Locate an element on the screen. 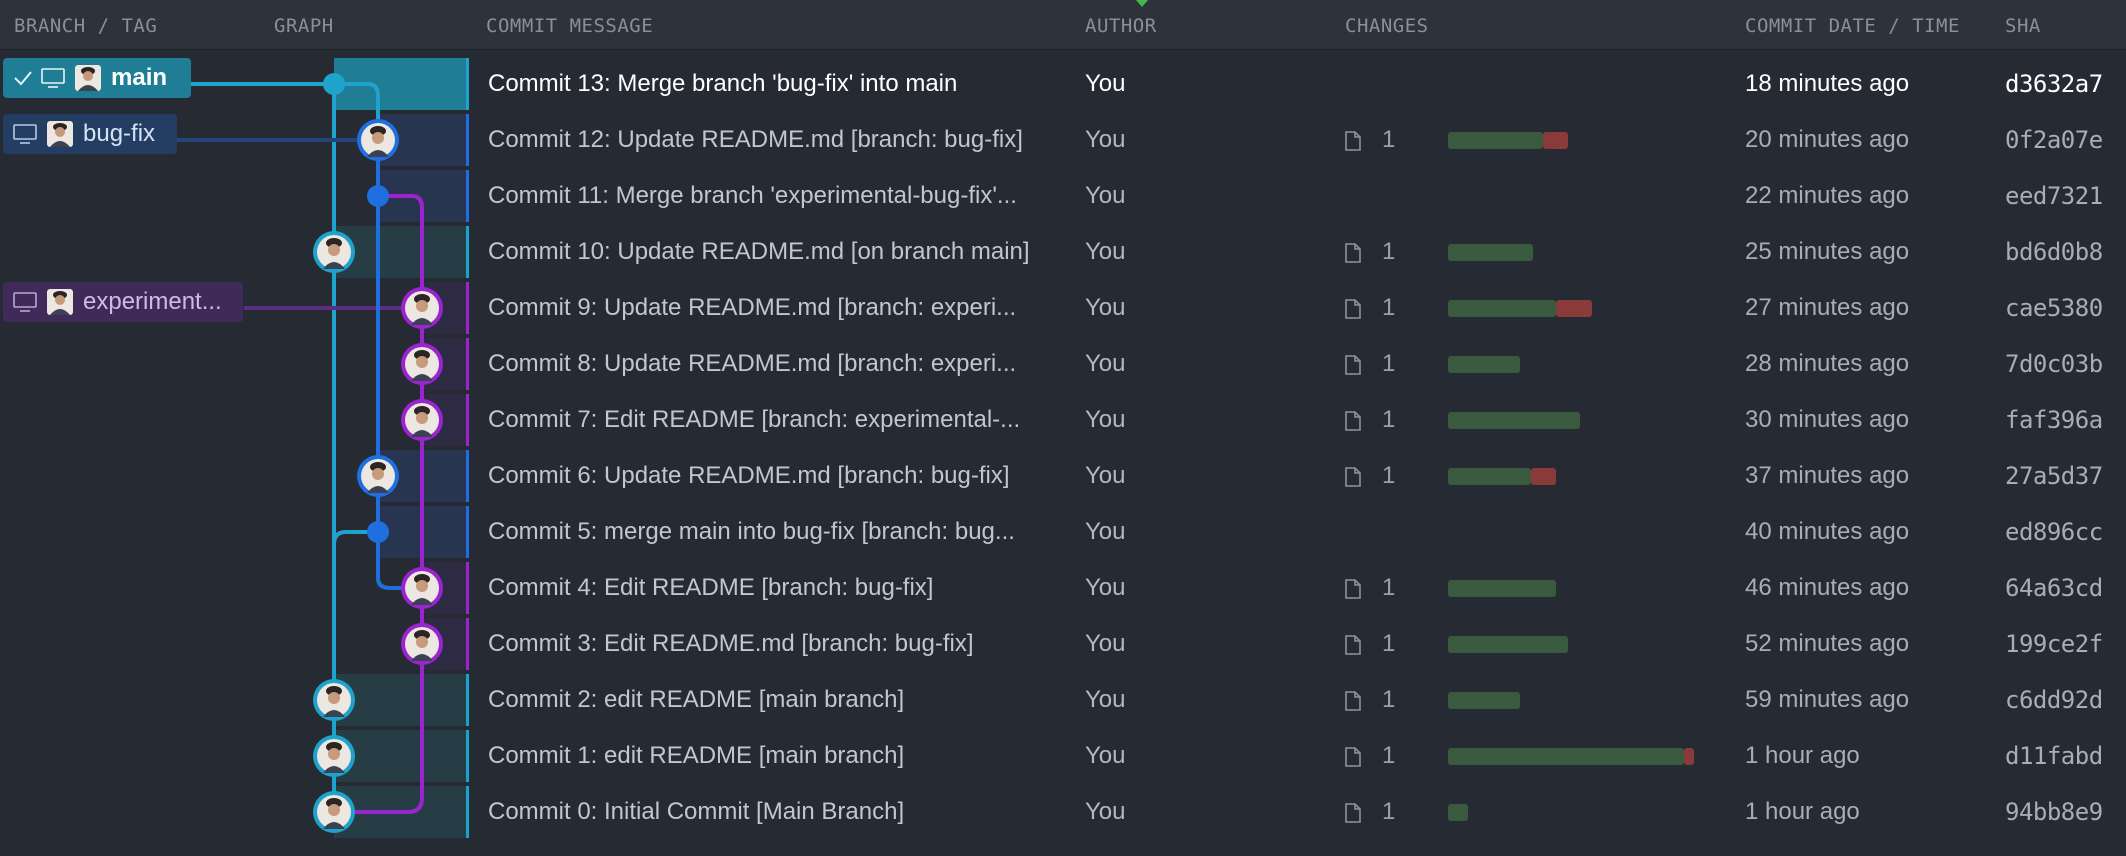 This screenshot has width=2126, height=856. commit-message: Commit 2: edit README [main branch] is located at coordinates (696, 699).